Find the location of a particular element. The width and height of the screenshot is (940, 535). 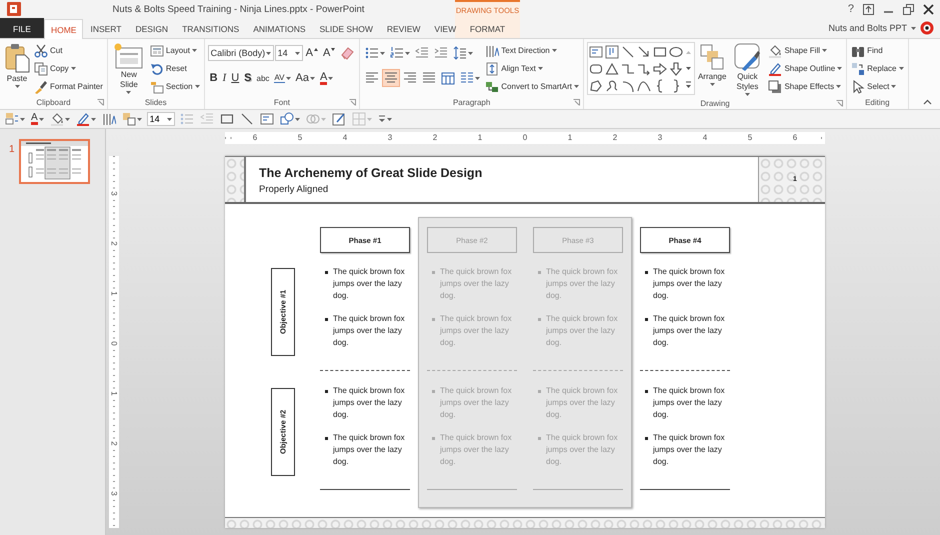

paint-bucket-button is located at coordinates (59, 119).